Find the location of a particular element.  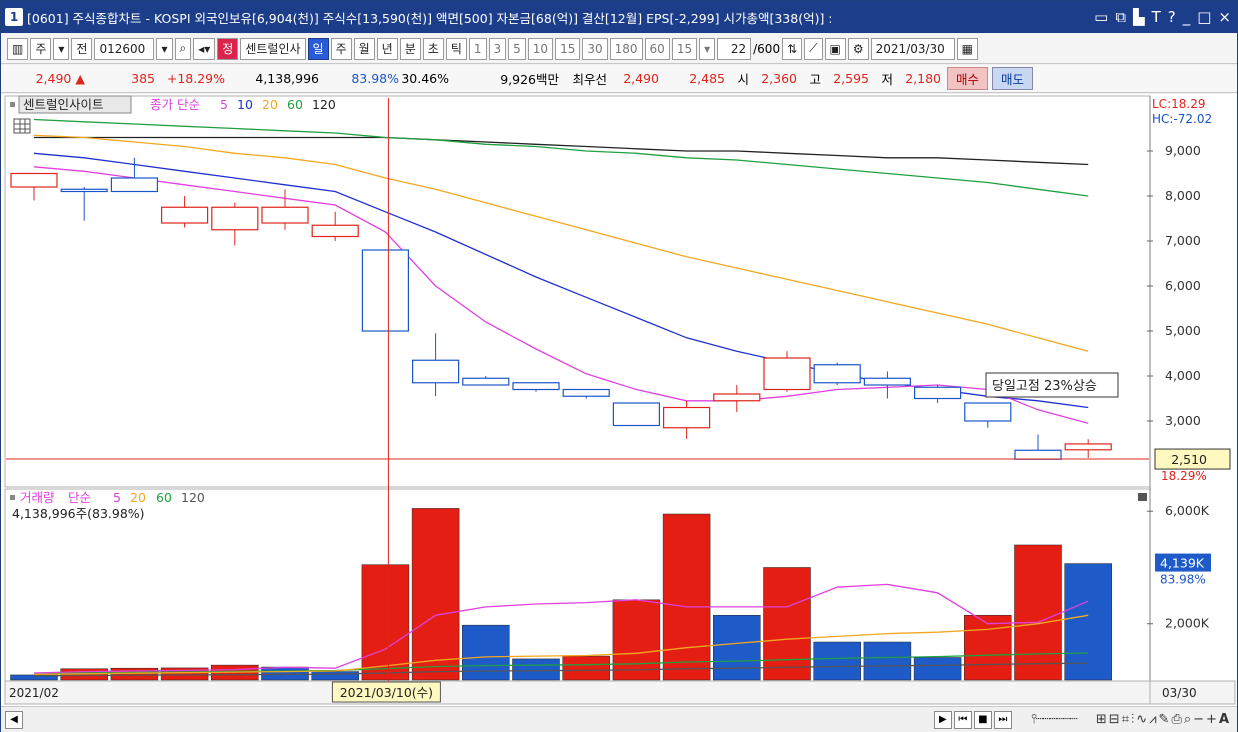

low-price: 2,180 is located at coordinates (923, 78).